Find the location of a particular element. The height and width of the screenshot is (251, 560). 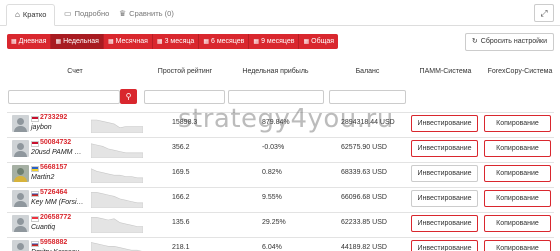

tab-detailed: ▭ Подробно is located at coordinates (86, 15).